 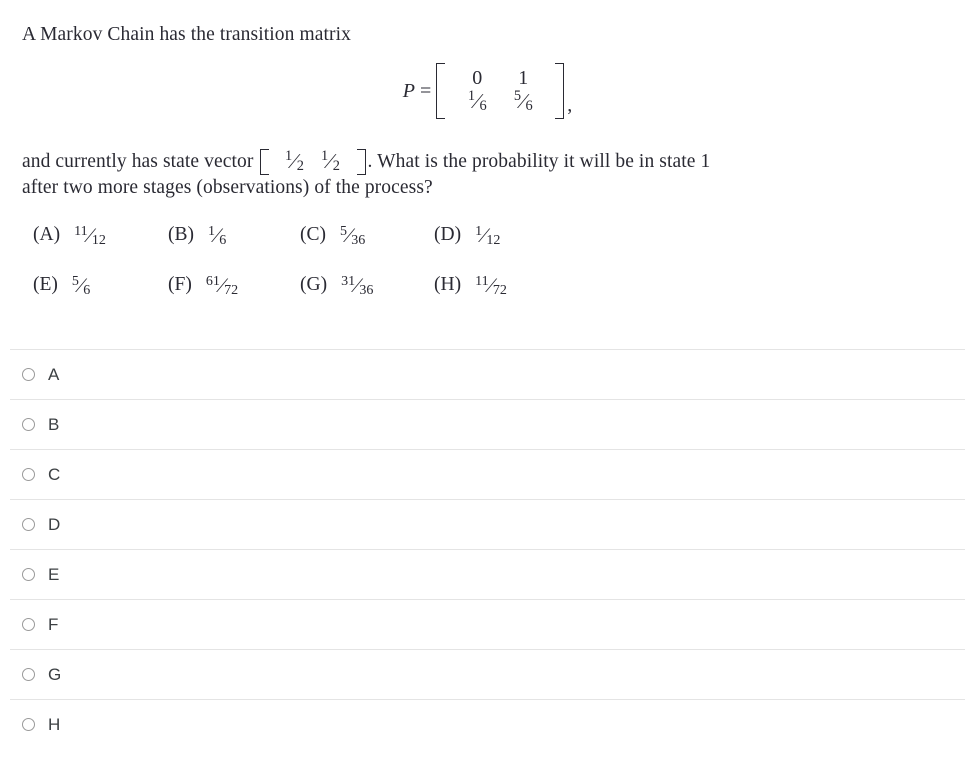 I want to click on state-vector: 1 ⁄ 2 1 ⁄ 2, so click(x=312, y=161).